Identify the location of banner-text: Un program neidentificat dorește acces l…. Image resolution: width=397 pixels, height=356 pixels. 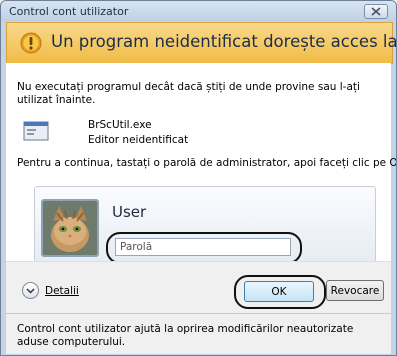
(224, 41).